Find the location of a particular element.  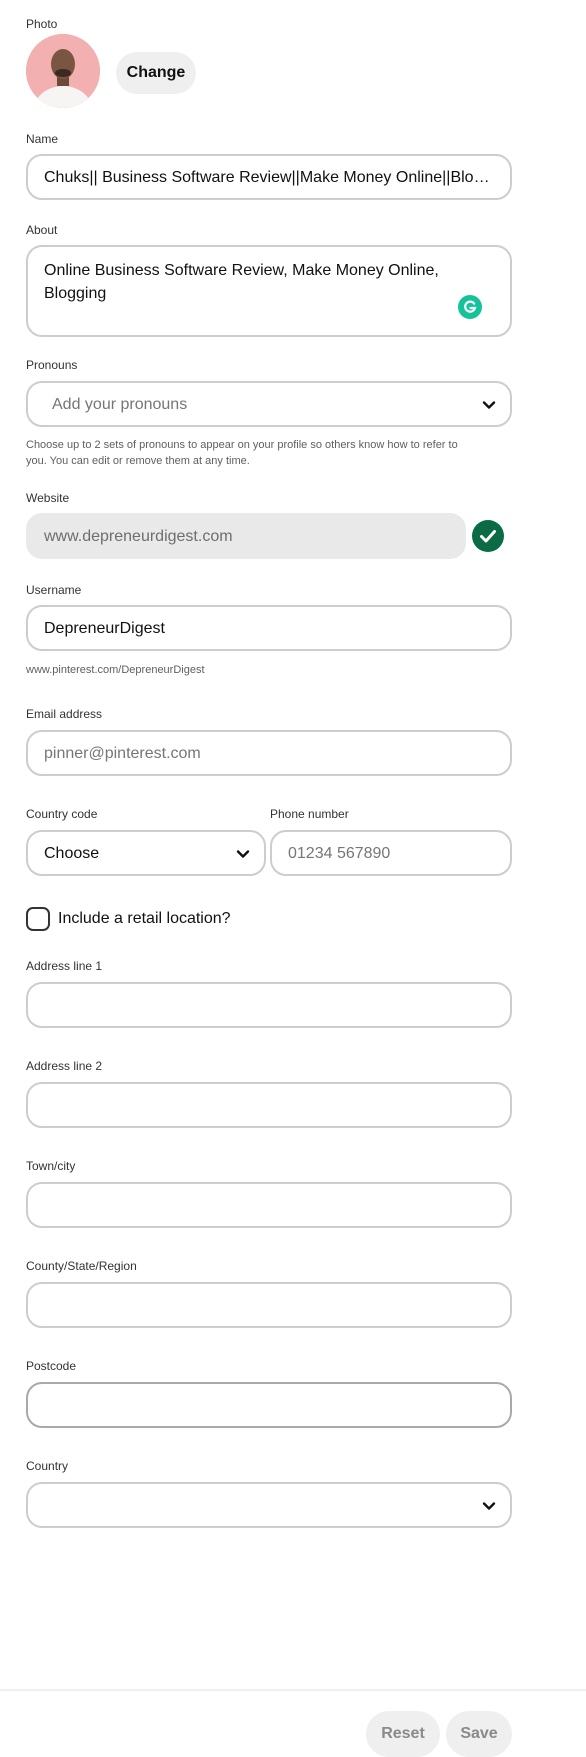

username-input: DepreneurDigest is located at coordinates (269, 628).